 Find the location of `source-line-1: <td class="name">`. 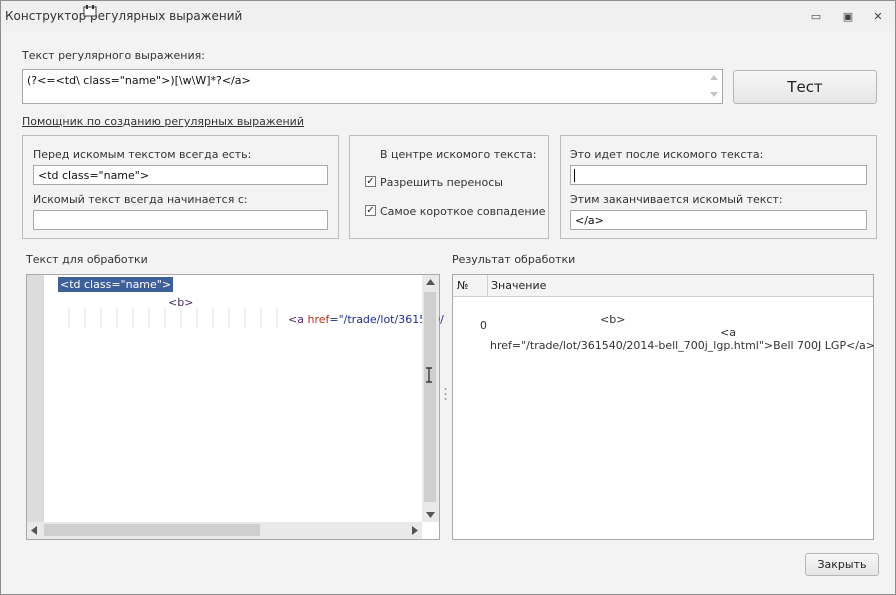

source-line-1: <td class="name"> is located at coordinates (116, 284).